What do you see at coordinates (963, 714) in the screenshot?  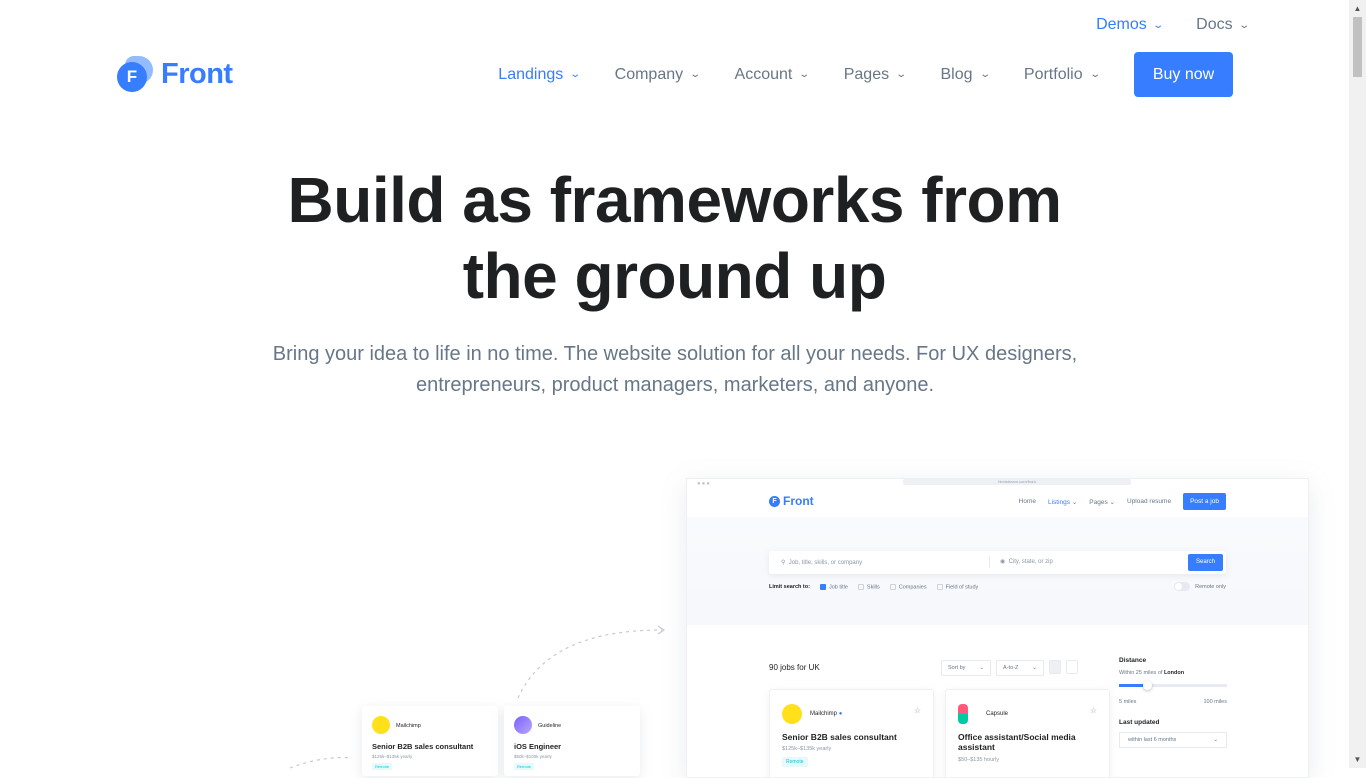 I see `capsule-logo-icon` at bounding box center [963, 714].